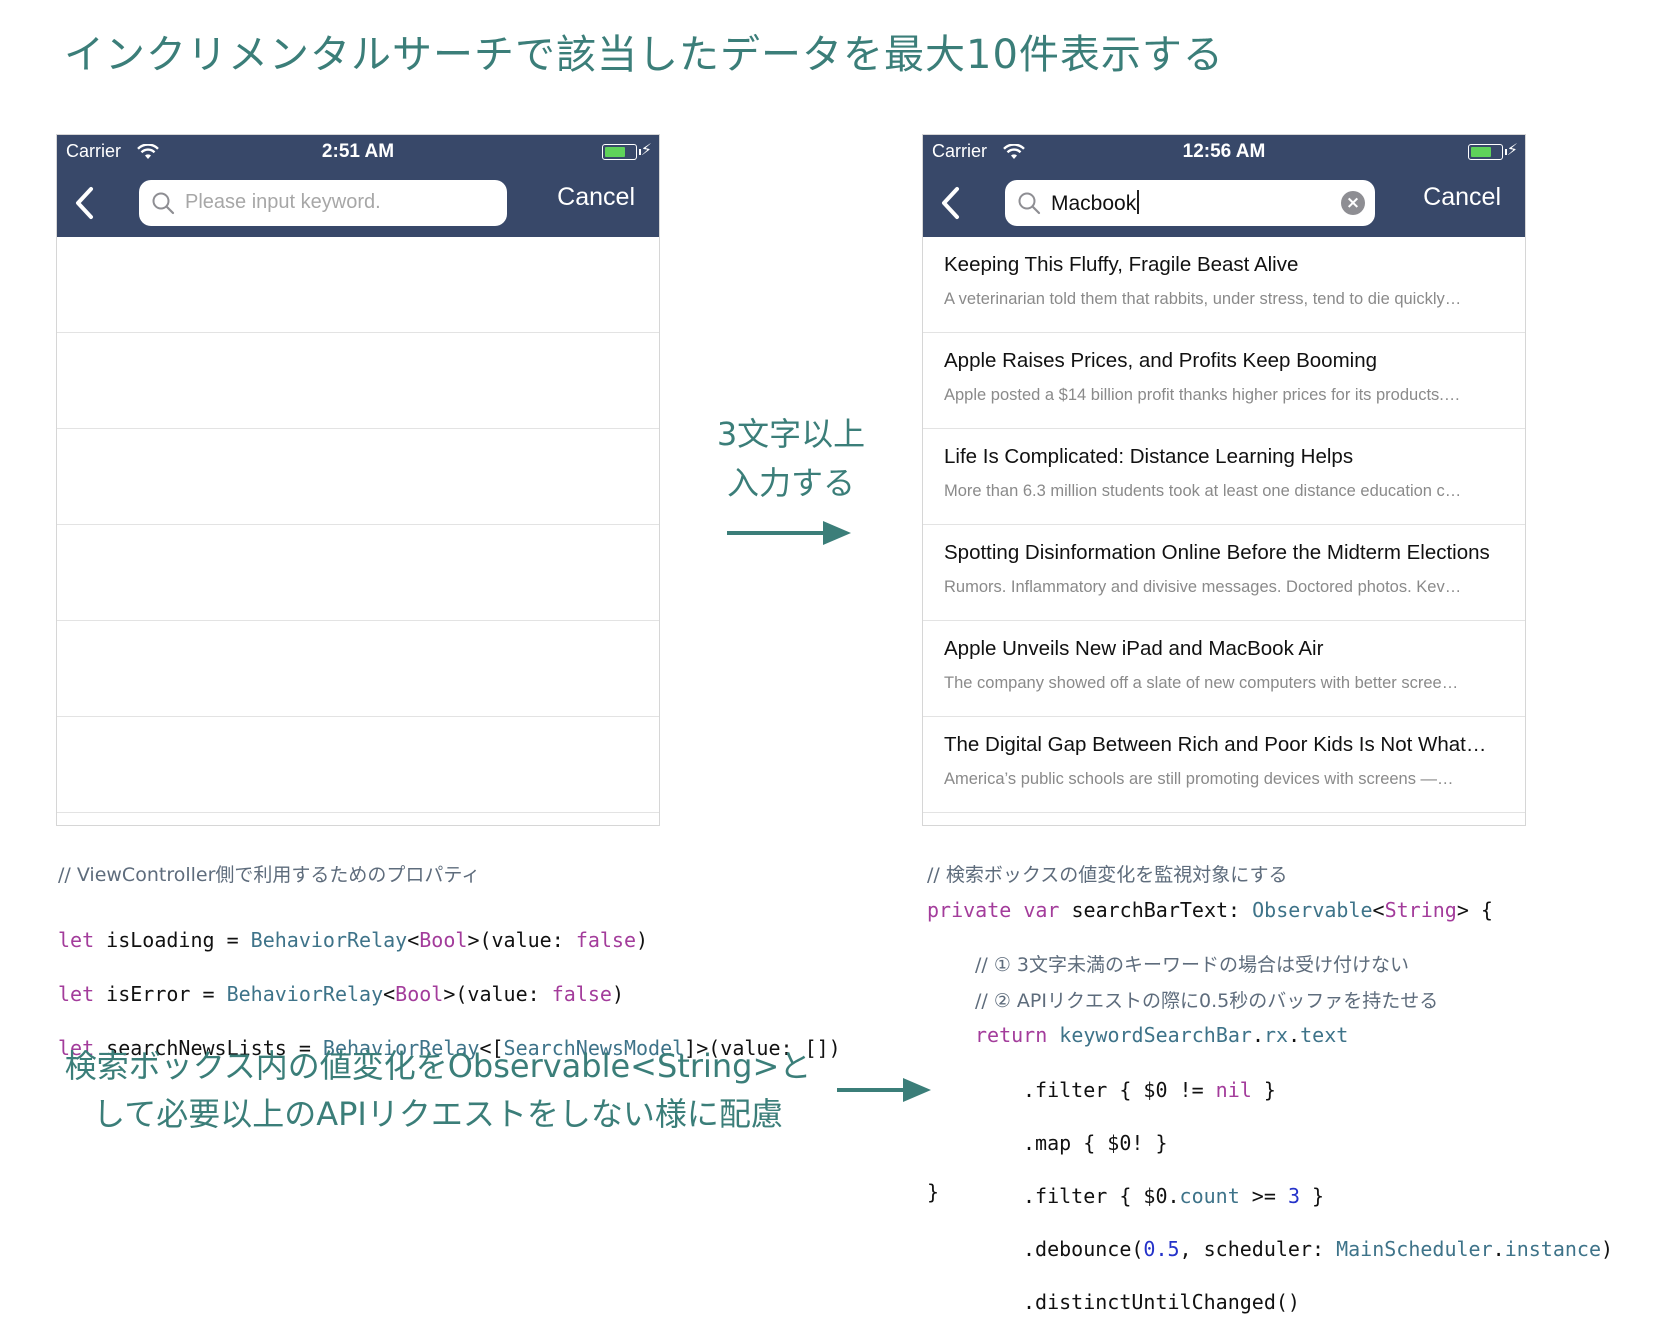 The height and width of the screenshot is (1342, 1660). What do you see at coordinates (1224, 151) in the screenshot?
I see `status-time: 12:56 AM` at bounding box center [1224, 151].